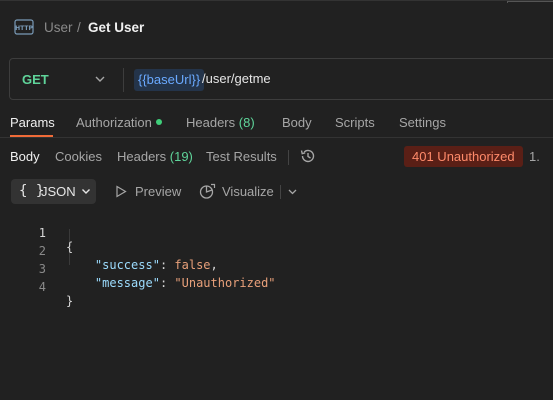  I want to click on tab-headers-count: (8), so click(246, 122).